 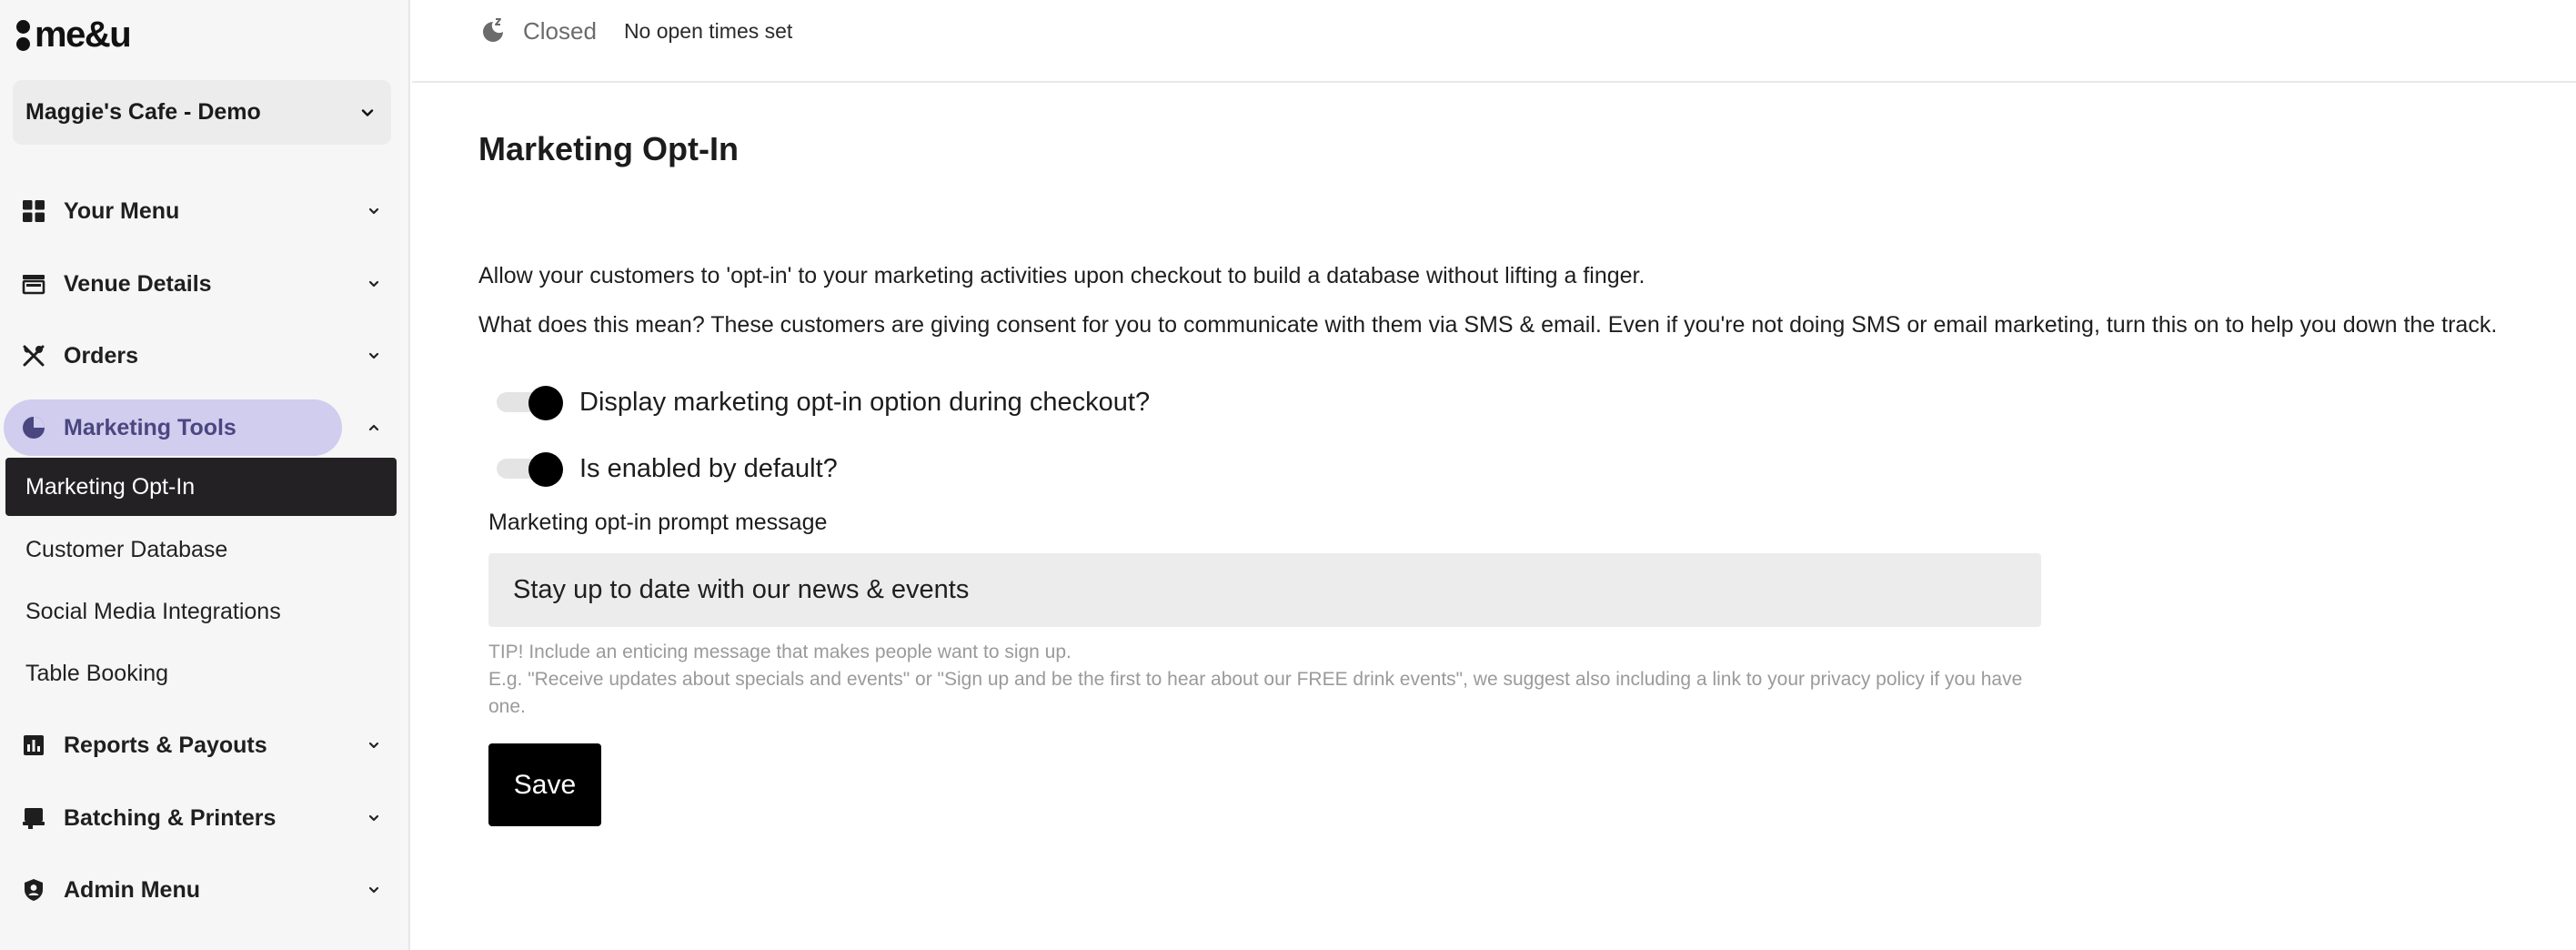 I want to click on sidebar-item-your-menu: Your Menu, so click(x=205, y=211).